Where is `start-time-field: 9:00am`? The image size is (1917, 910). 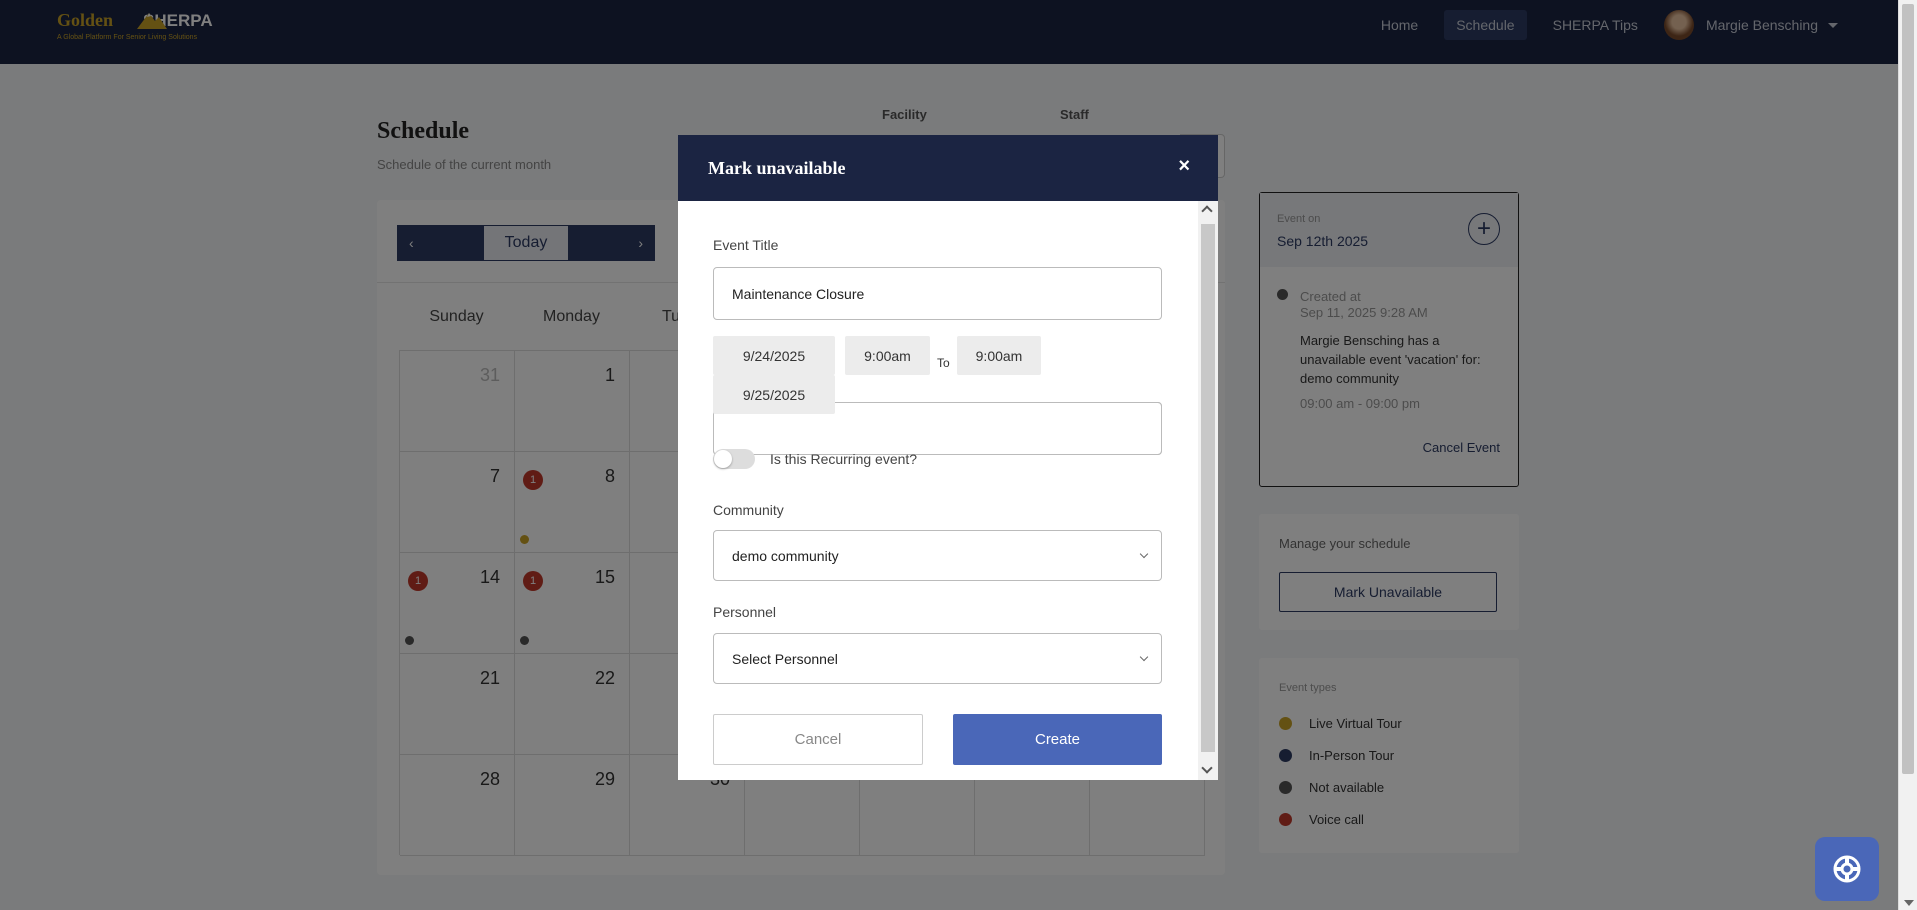
start-time-field: 9:00am is located at coordinates (887, 355).